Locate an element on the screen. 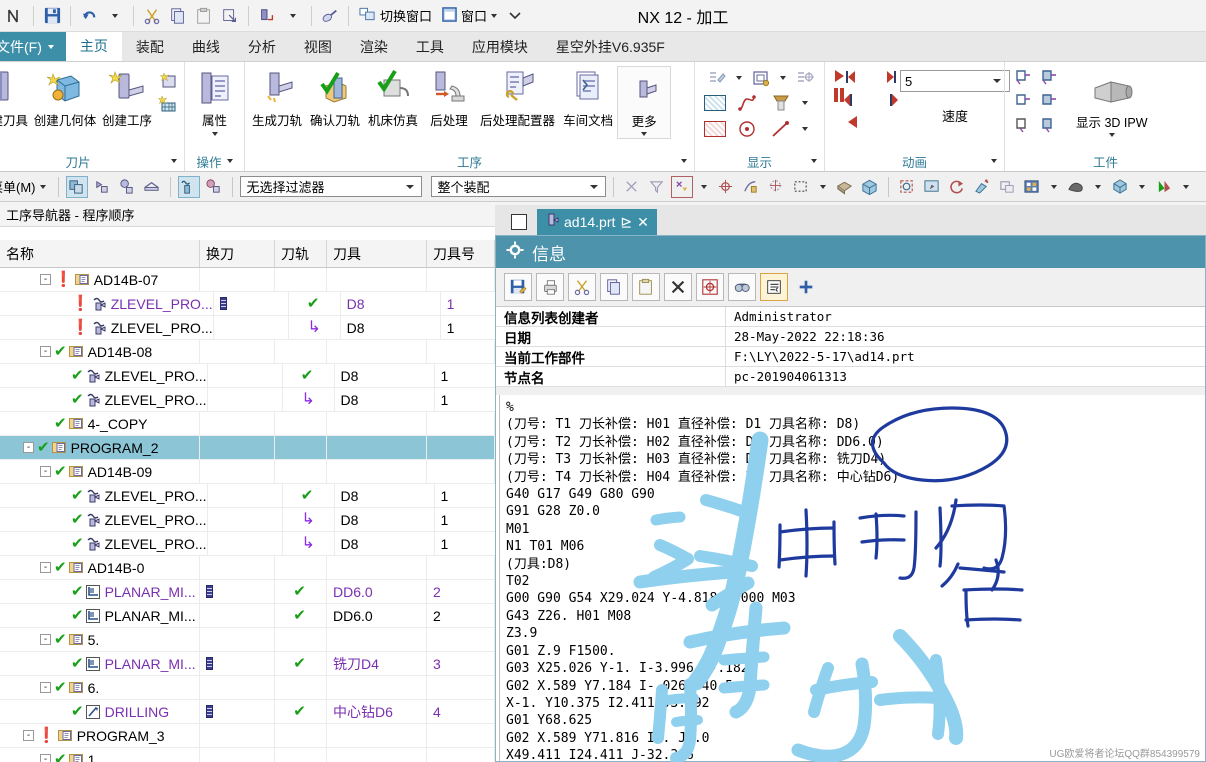 This screenshot has width=1206, height=762. more-button: 更多 is located at coordinates (644, 102).